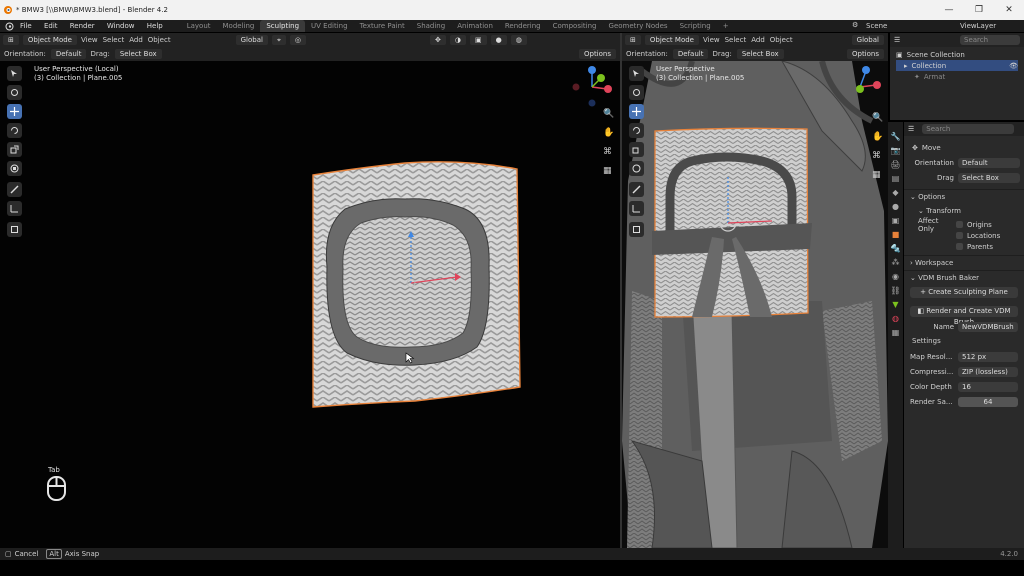 Image resolution: width=1024 pixels, height=576 pixels. What do you see at coordinates (14, 208) in the screenshot?
I see `measure-tool-icon` at bounding box center [14, 208].